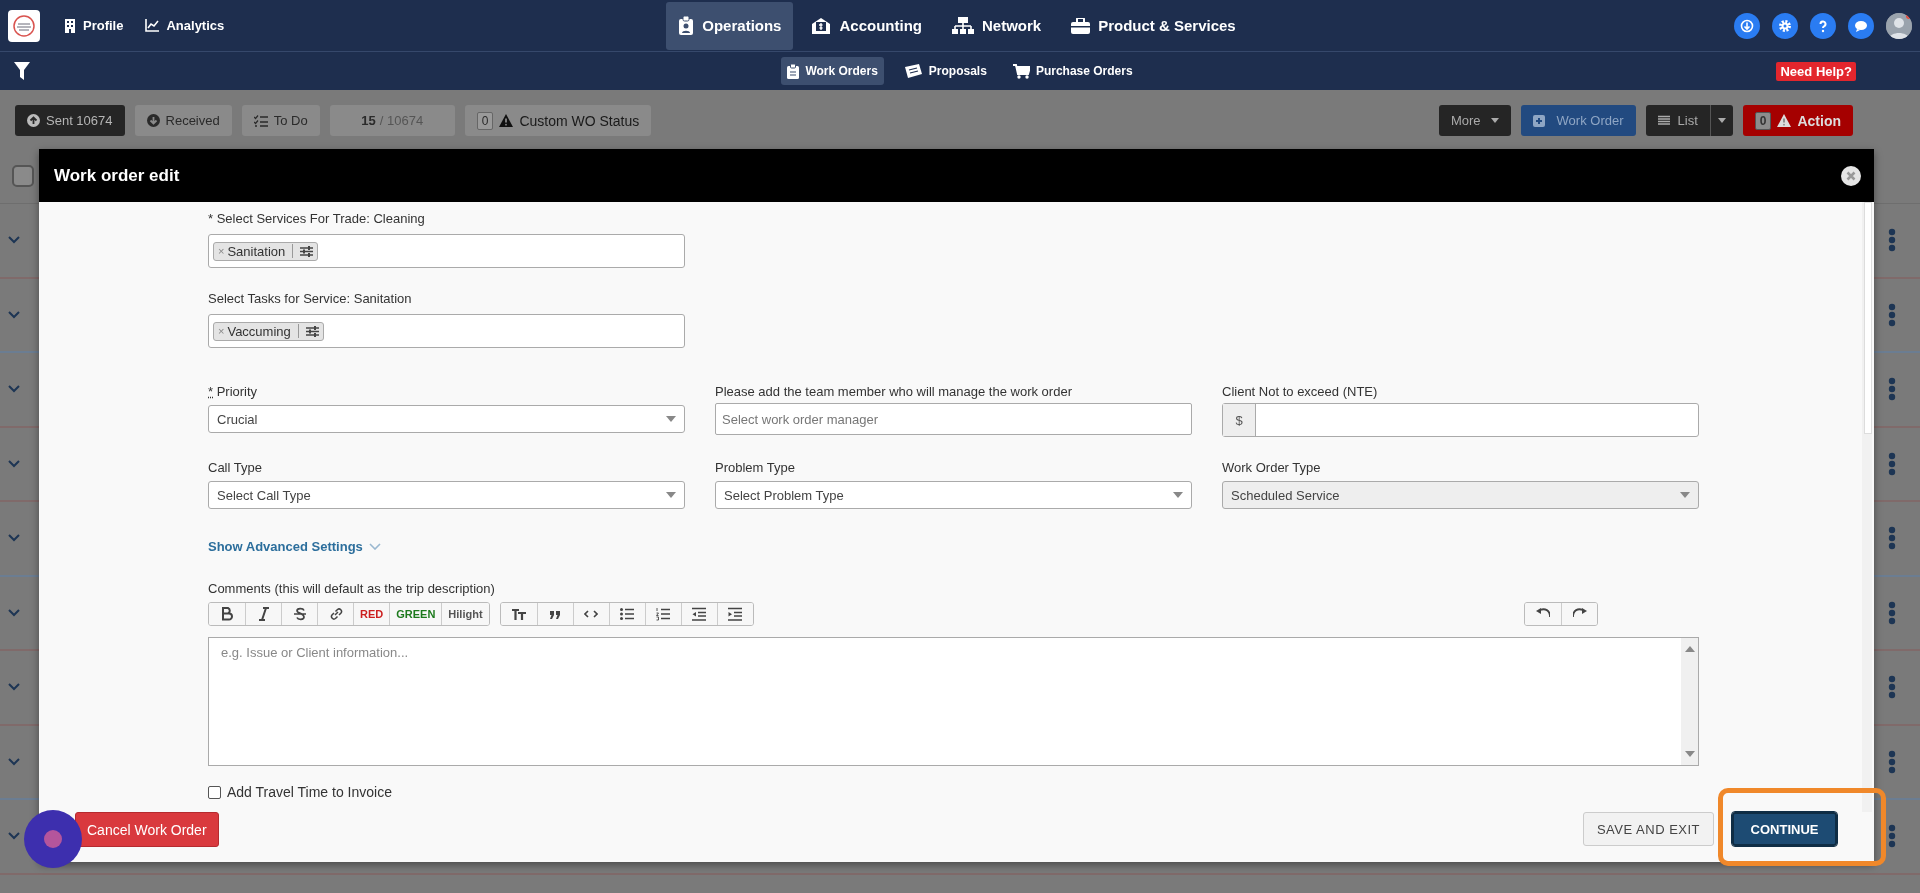  I want to click on arrow-down-circle-icon, so click(153, 120).